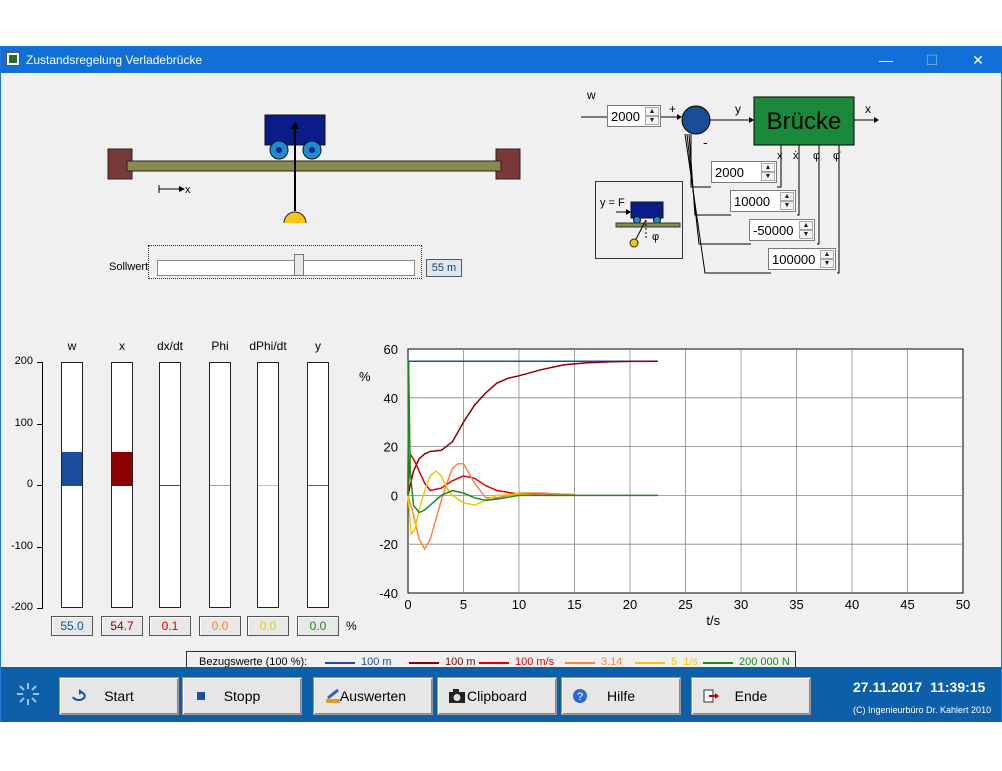 Image resolution: width=1002 pixels, height=771 pixels. Describe the element at coordinates (685, 604) in the screenshot. I see `x-tick-label: 25` at that location.